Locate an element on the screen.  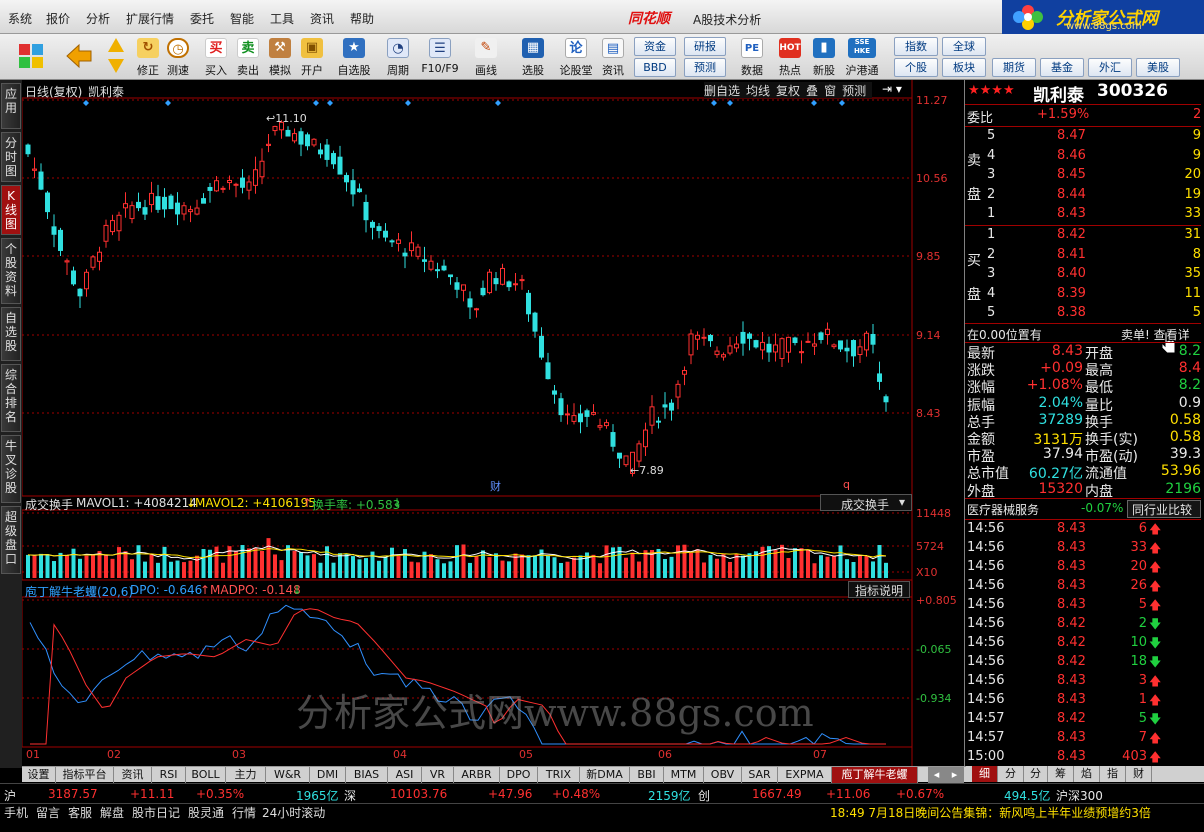
menu-analysis: 分析 is located at coordinates (98, 18).